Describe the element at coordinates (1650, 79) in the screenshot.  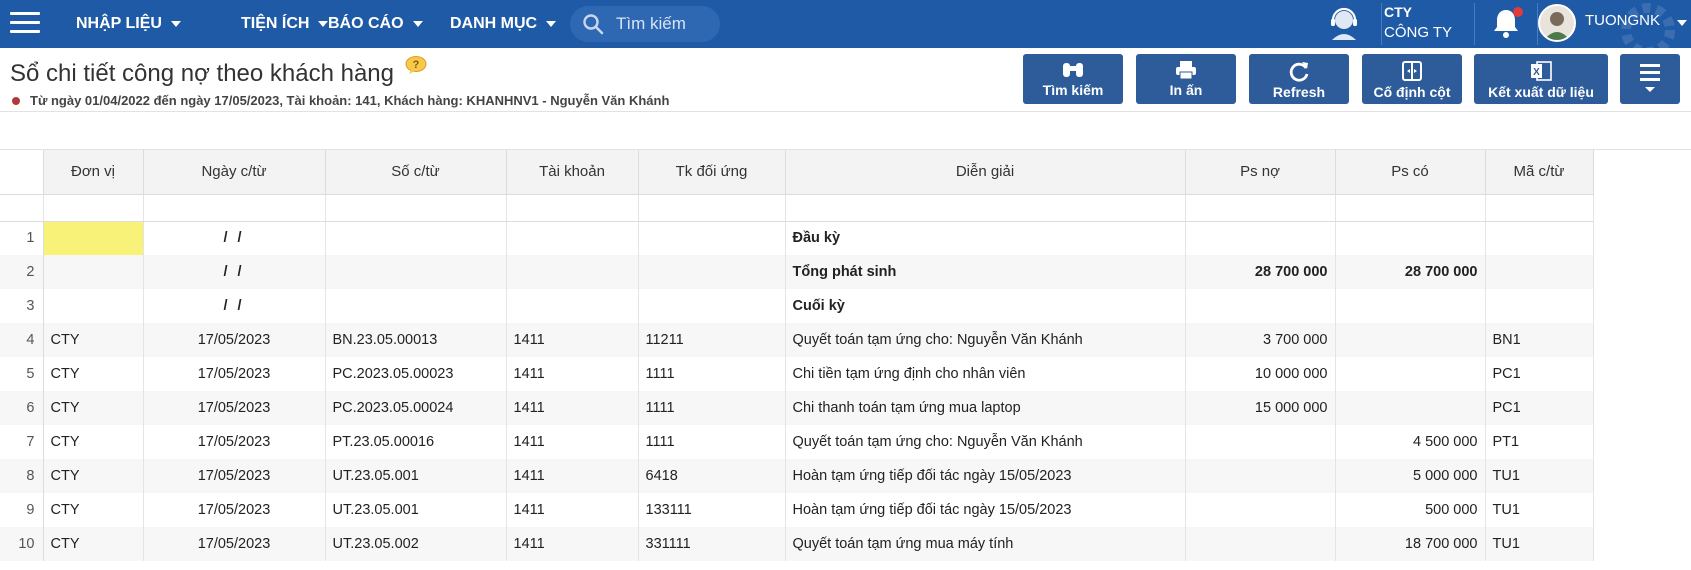
I see `more-options-button` at that location.